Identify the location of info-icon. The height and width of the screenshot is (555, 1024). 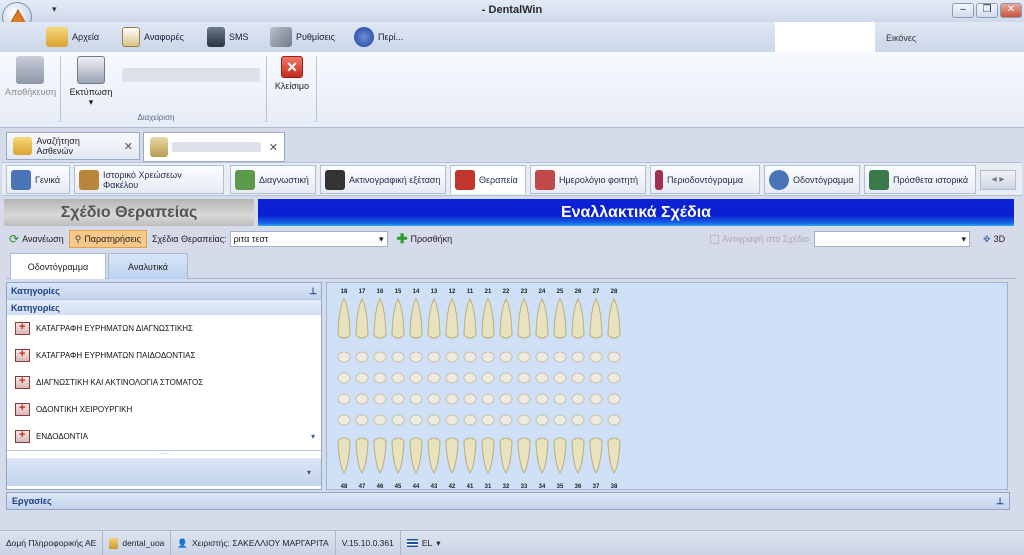
(364, 37).